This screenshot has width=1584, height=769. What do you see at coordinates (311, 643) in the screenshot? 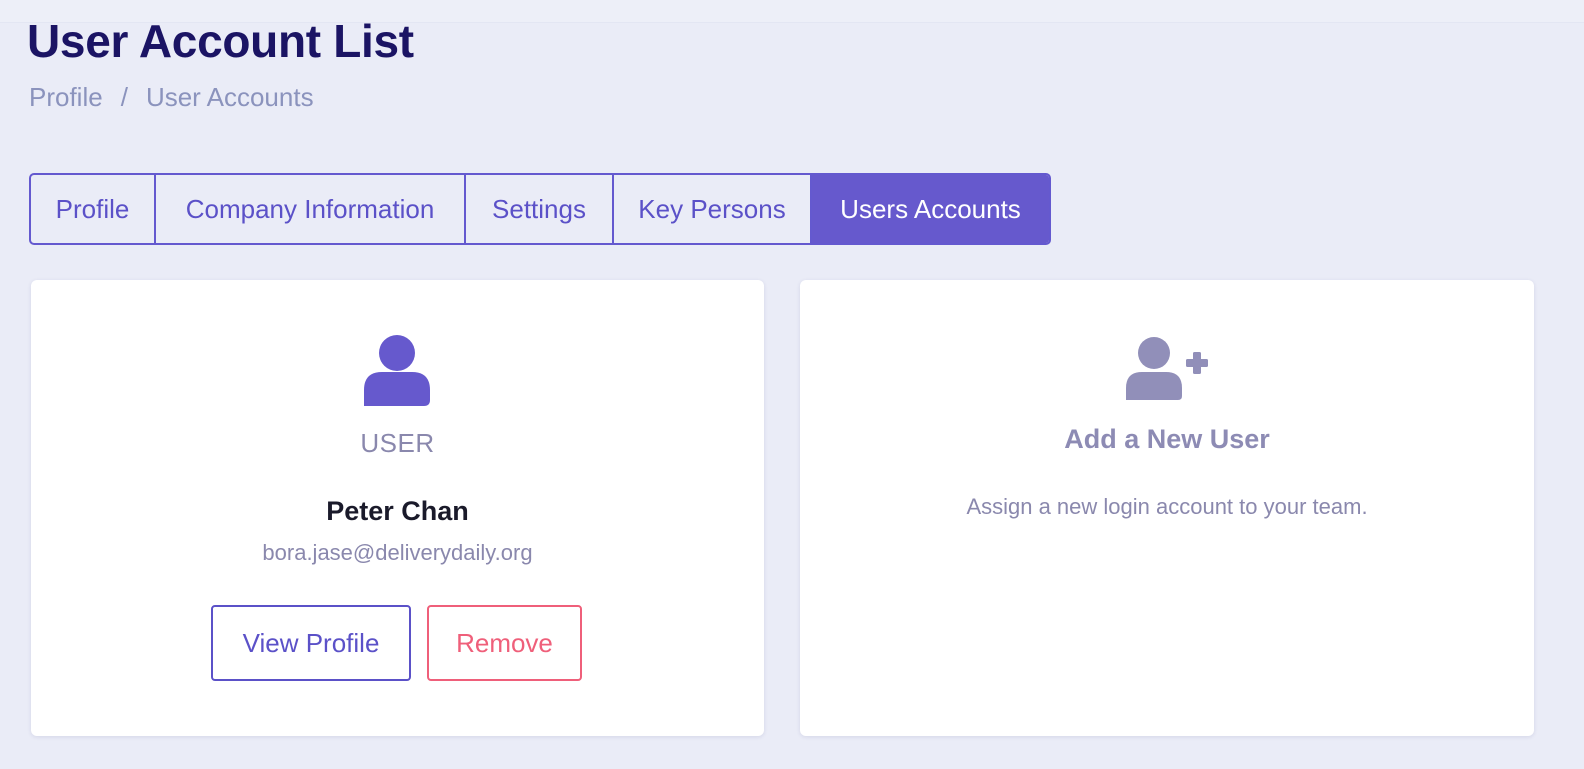
I see `view-profile-button: View Profile` at bounding box center [311, 643].